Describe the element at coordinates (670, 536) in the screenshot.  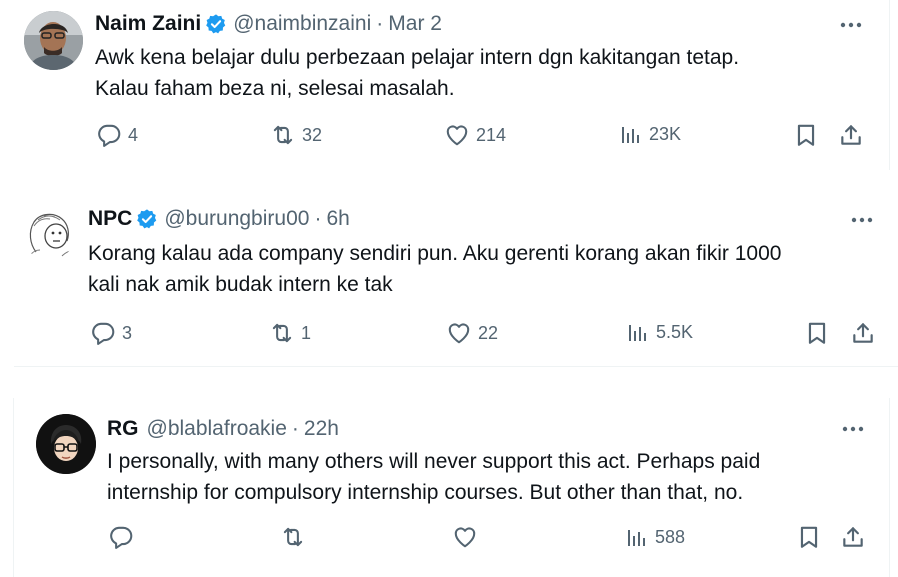
I see `views-count: 588` at that location.